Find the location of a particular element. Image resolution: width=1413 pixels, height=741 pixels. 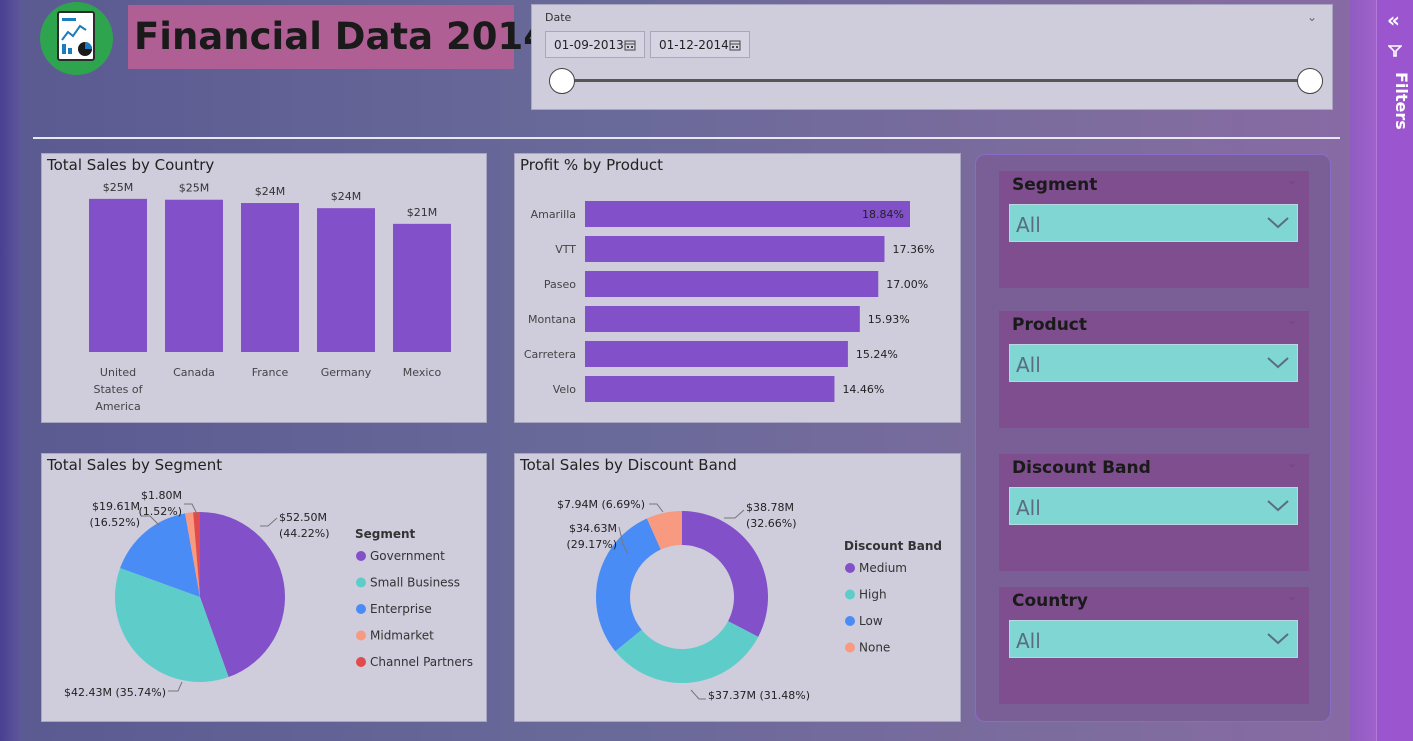

product-slicer: Product ⌄ All is located at coordinates (1154, 369).